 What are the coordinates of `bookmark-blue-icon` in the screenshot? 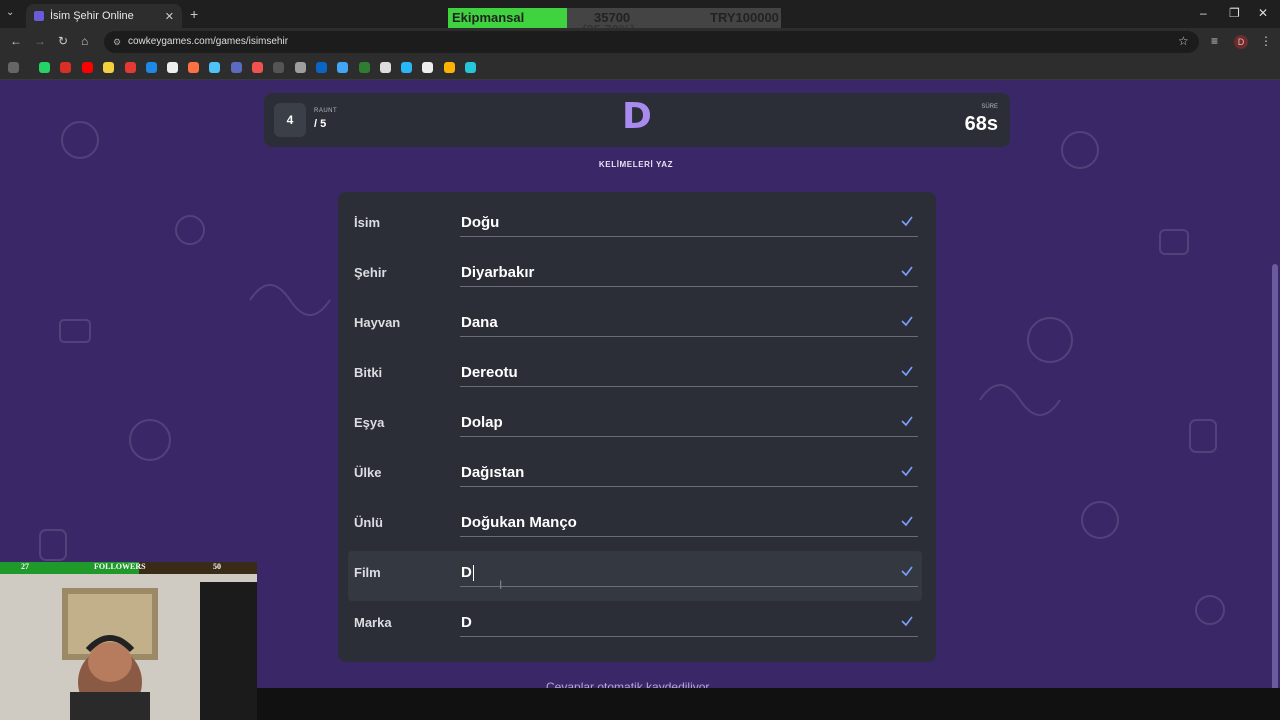 It's located at (151, 67).